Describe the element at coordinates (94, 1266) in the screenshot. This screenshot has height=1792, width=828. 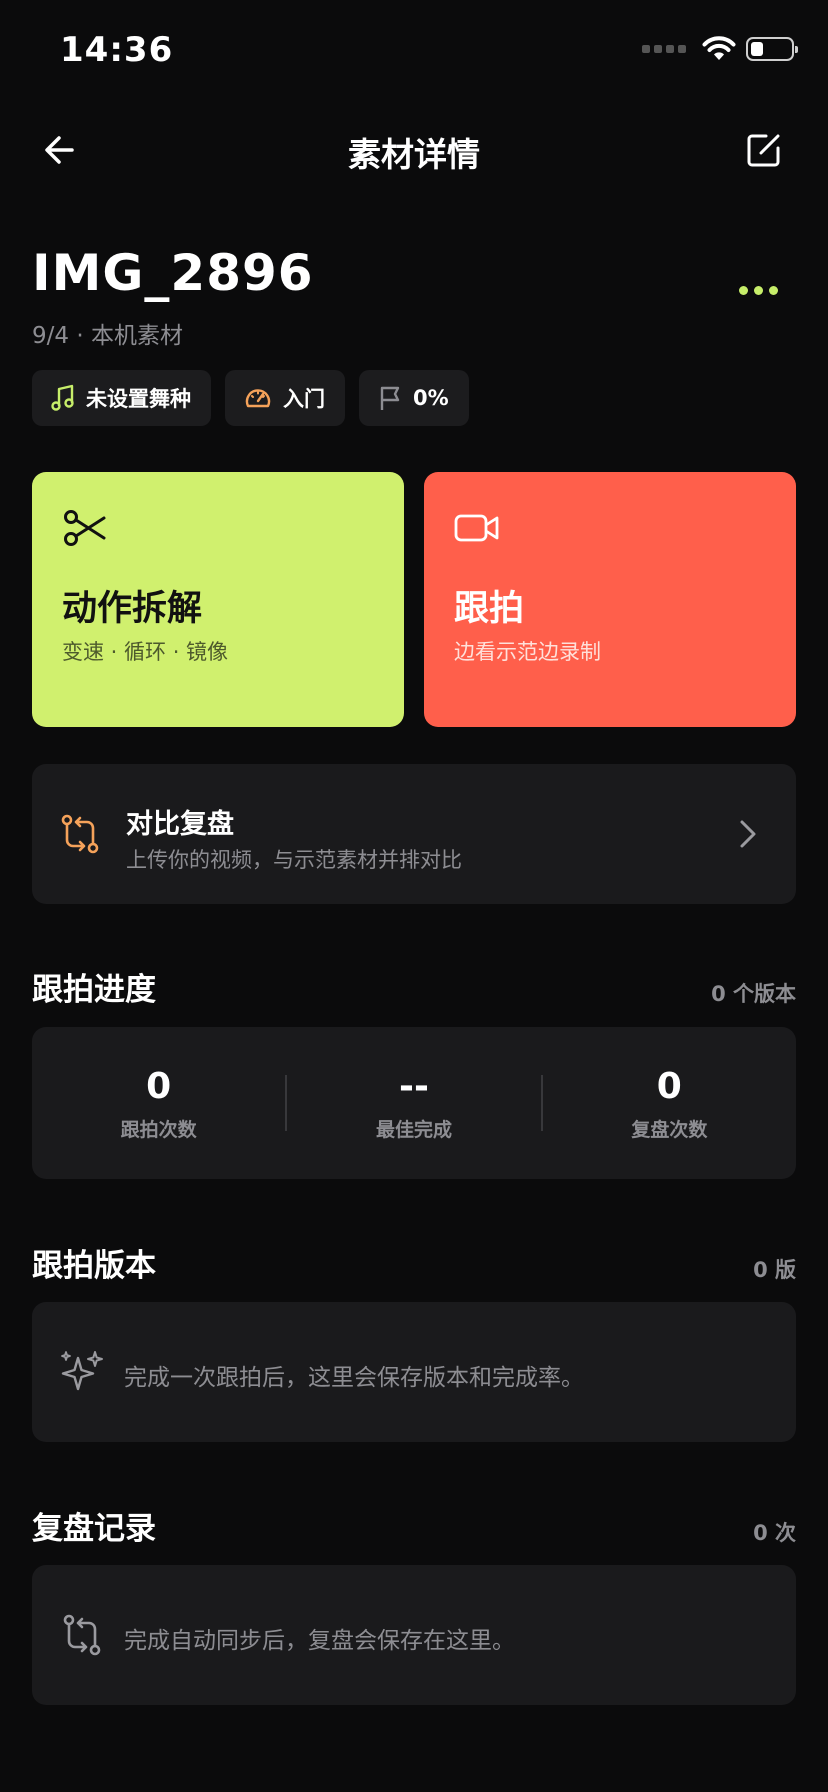
I see `versions-section-title: 跟拍版本` at that location.